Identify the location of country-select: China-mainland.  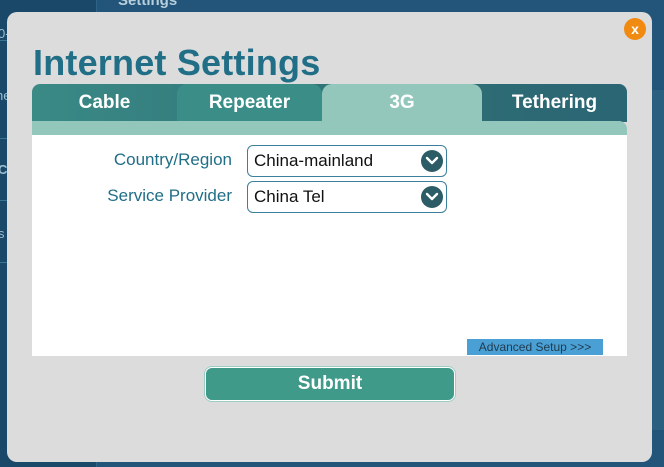
(347, 161).